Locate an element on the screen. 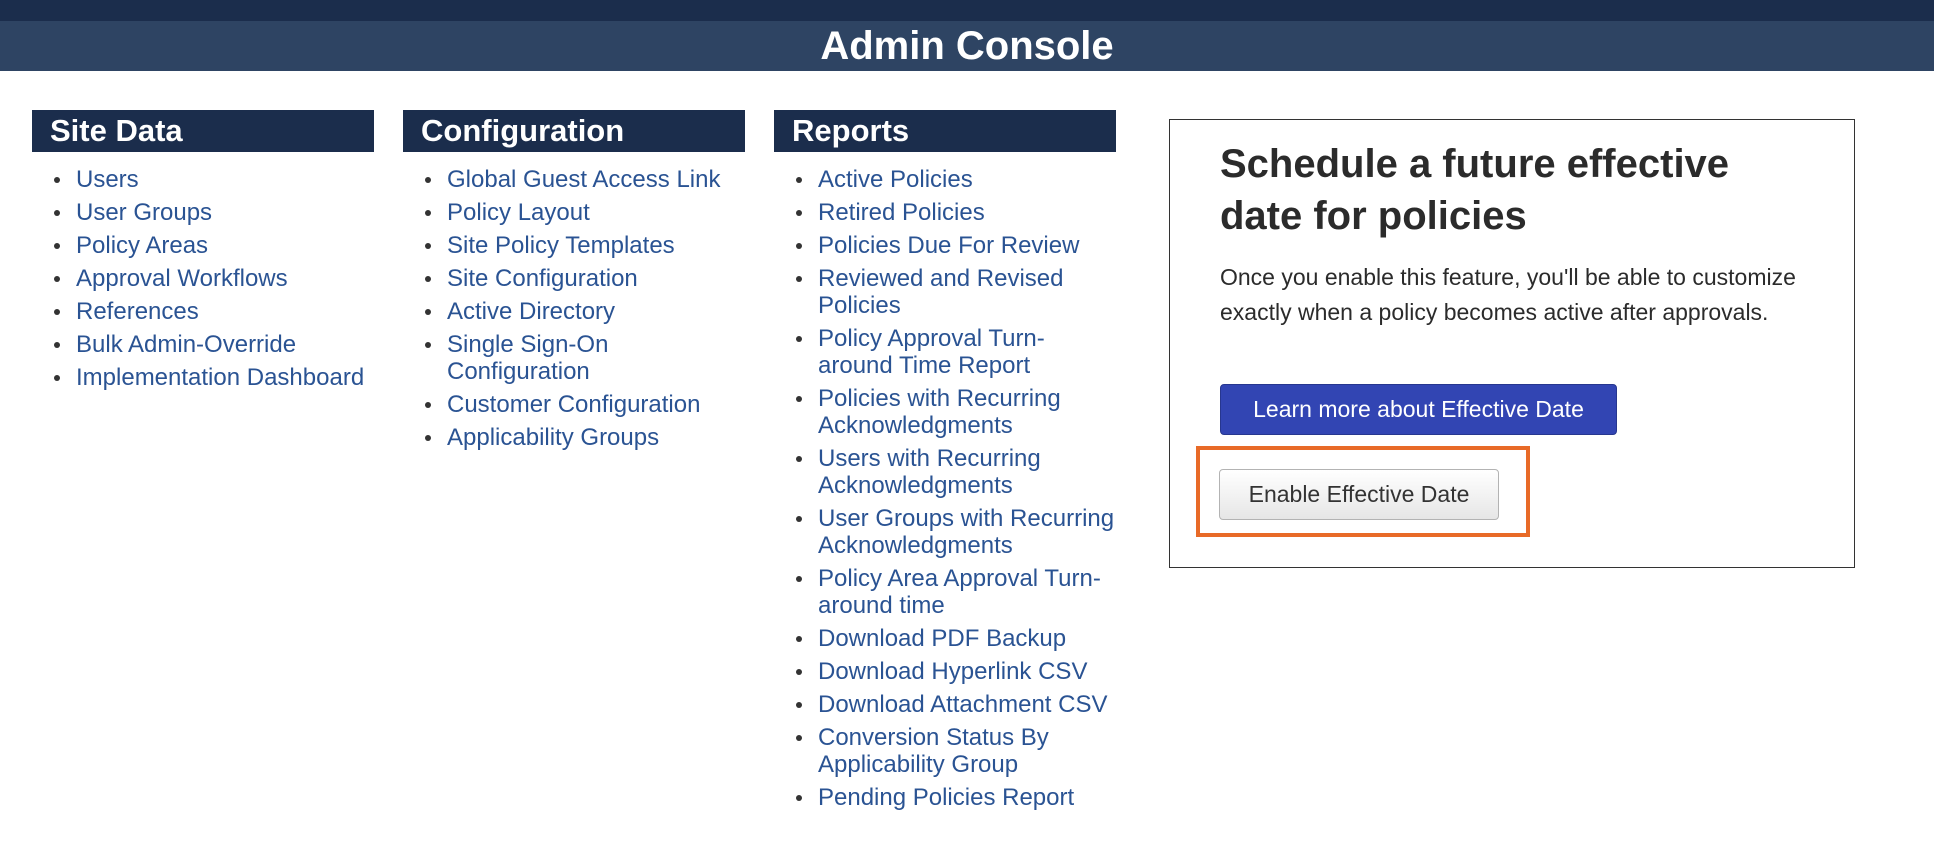 This screenshot has height=866, width=1934. list-item: Site Policy Templates is located at coordinates (574, 245).